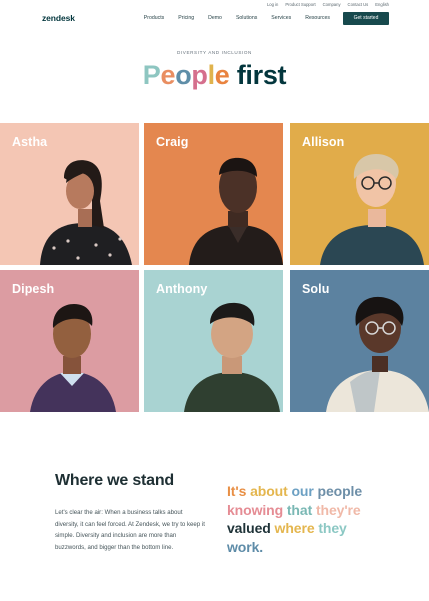 The height and width of the screenshot is (601, 429). What do you see at coordinates (300, 4) in the screenshot?
I see `utility-link-product-support: Product Support` at bounding box center [300, 4].